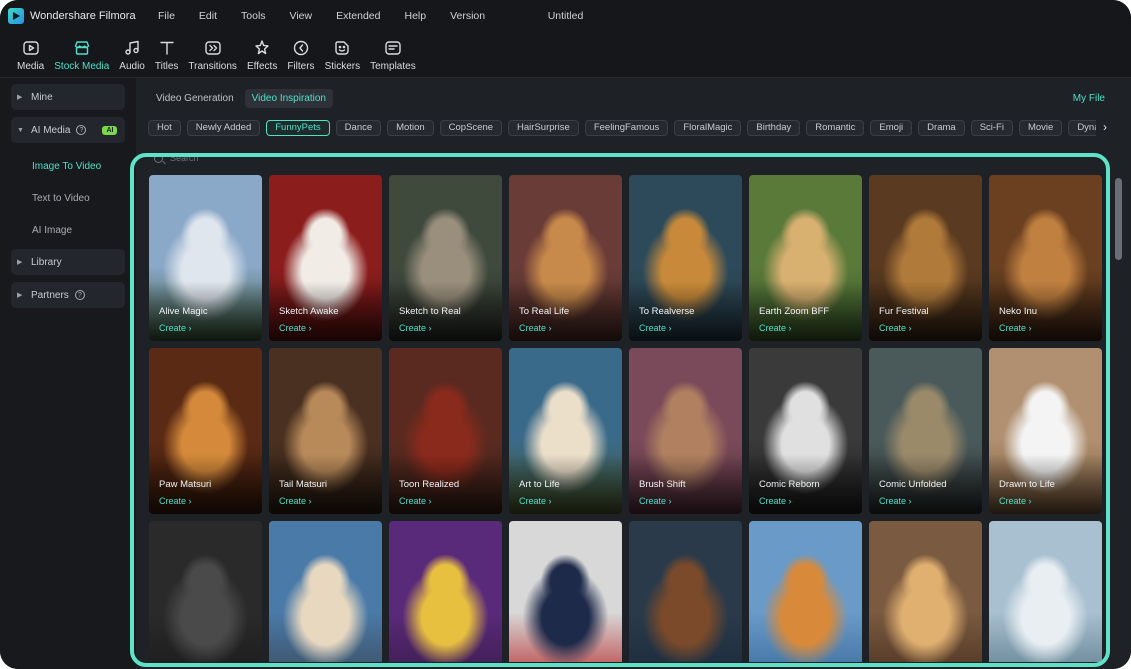  Describe the element at coordinates (1105, 128) in the screenshot. I see `chevron-right-icon: ›` at that location.